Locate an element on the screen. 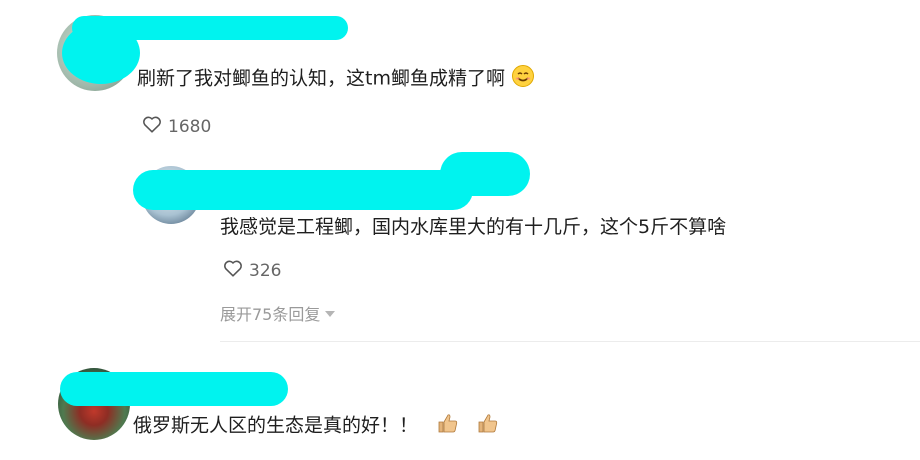 The image size is (920, 460). expand-replies-button: 展开75条回复 is located at coordinates (278, 313).